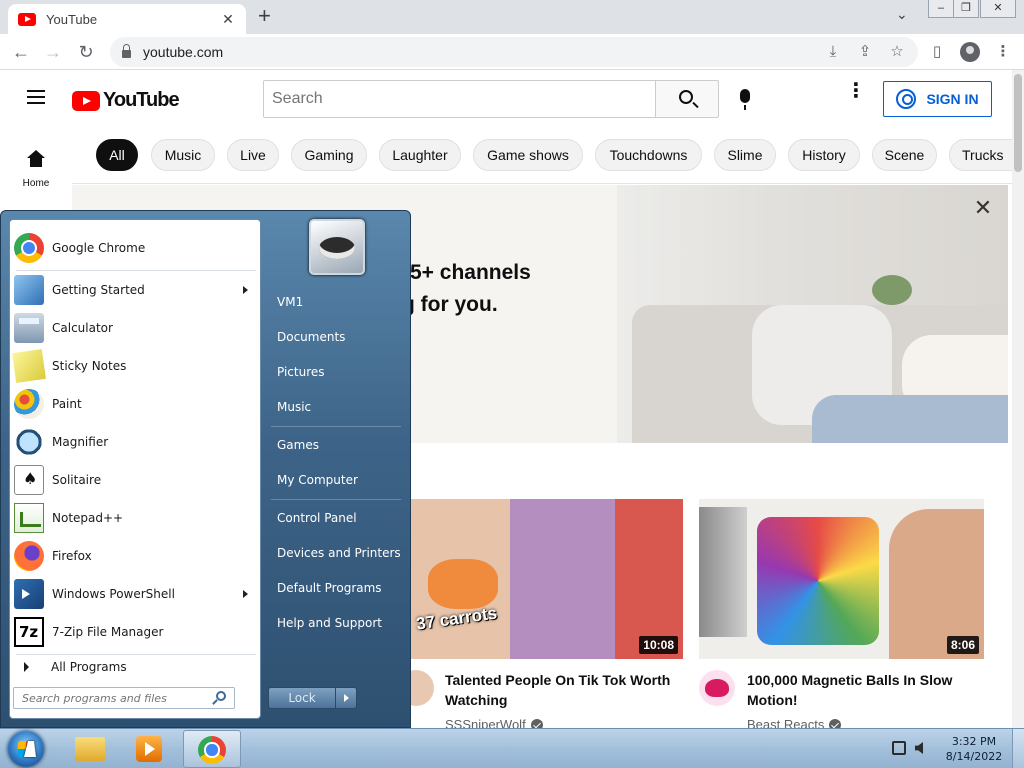 The width and height of the screenshot is (1024, 768). What do you see at coordinates (824, 155) in the screenshot?
I see `chip-history: History` at bounding box center [824, 155].